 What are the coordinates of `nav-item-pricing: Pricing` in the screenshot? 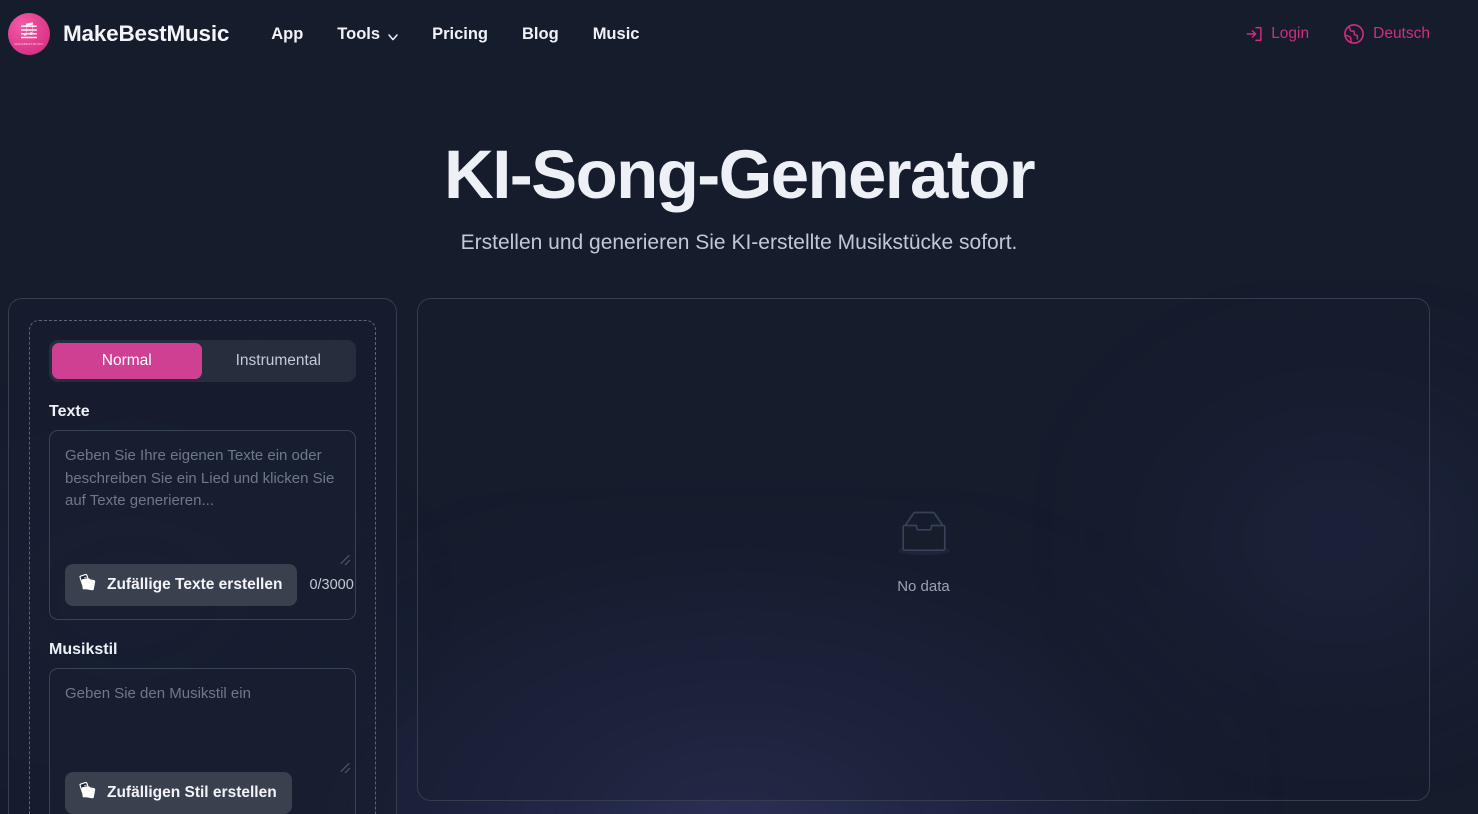 It's located at (460, 34).